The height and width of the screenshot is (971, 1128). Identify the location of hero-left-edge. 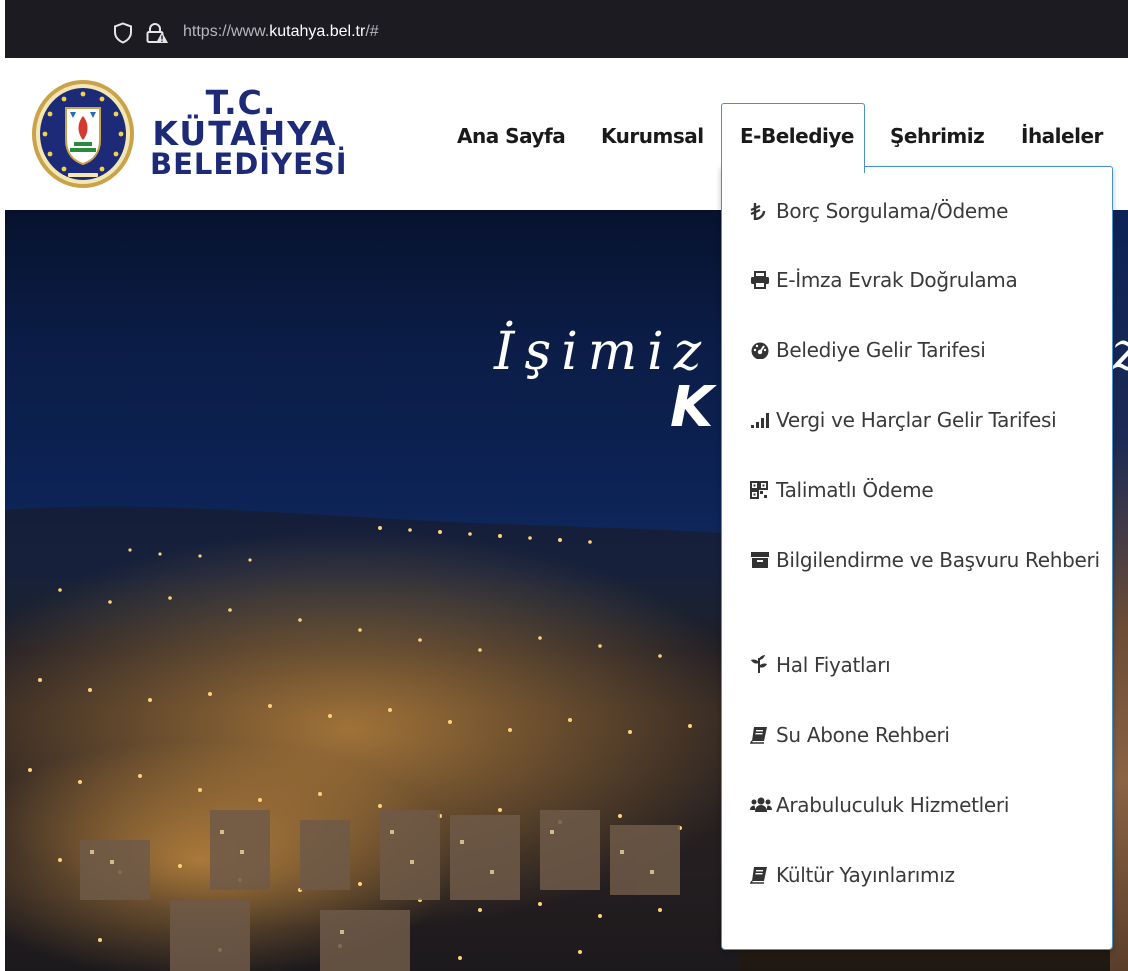
(2, 590).